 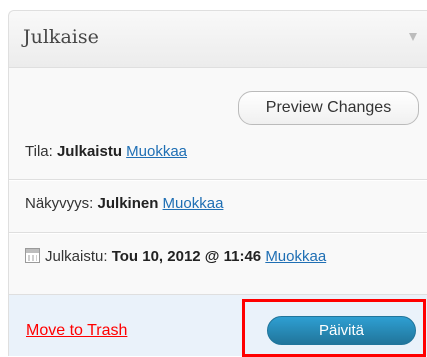 What do you see at coordinates (59, 203) in the screenshot?
I see `visibility-label: Näkyvyys:` at bounding box center [59, 203].